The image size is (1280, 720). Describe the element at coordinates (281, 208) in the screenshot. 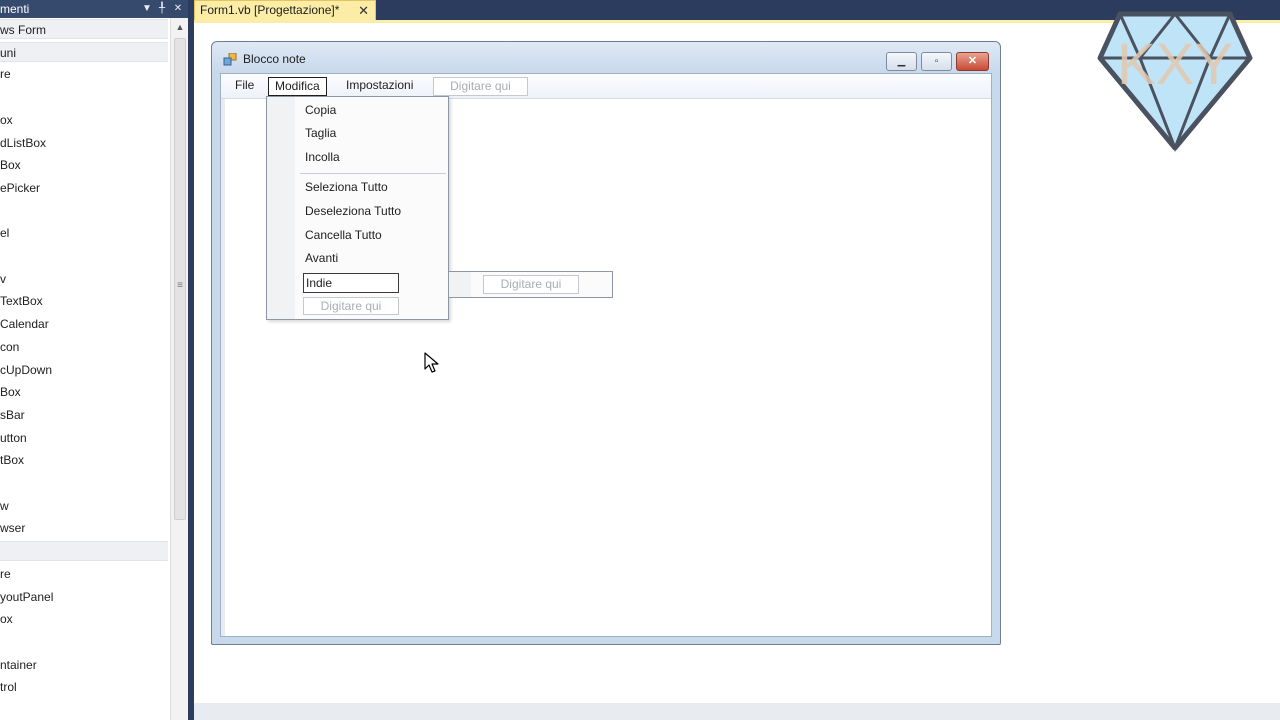

I see `dropdown-gutter` at that location.